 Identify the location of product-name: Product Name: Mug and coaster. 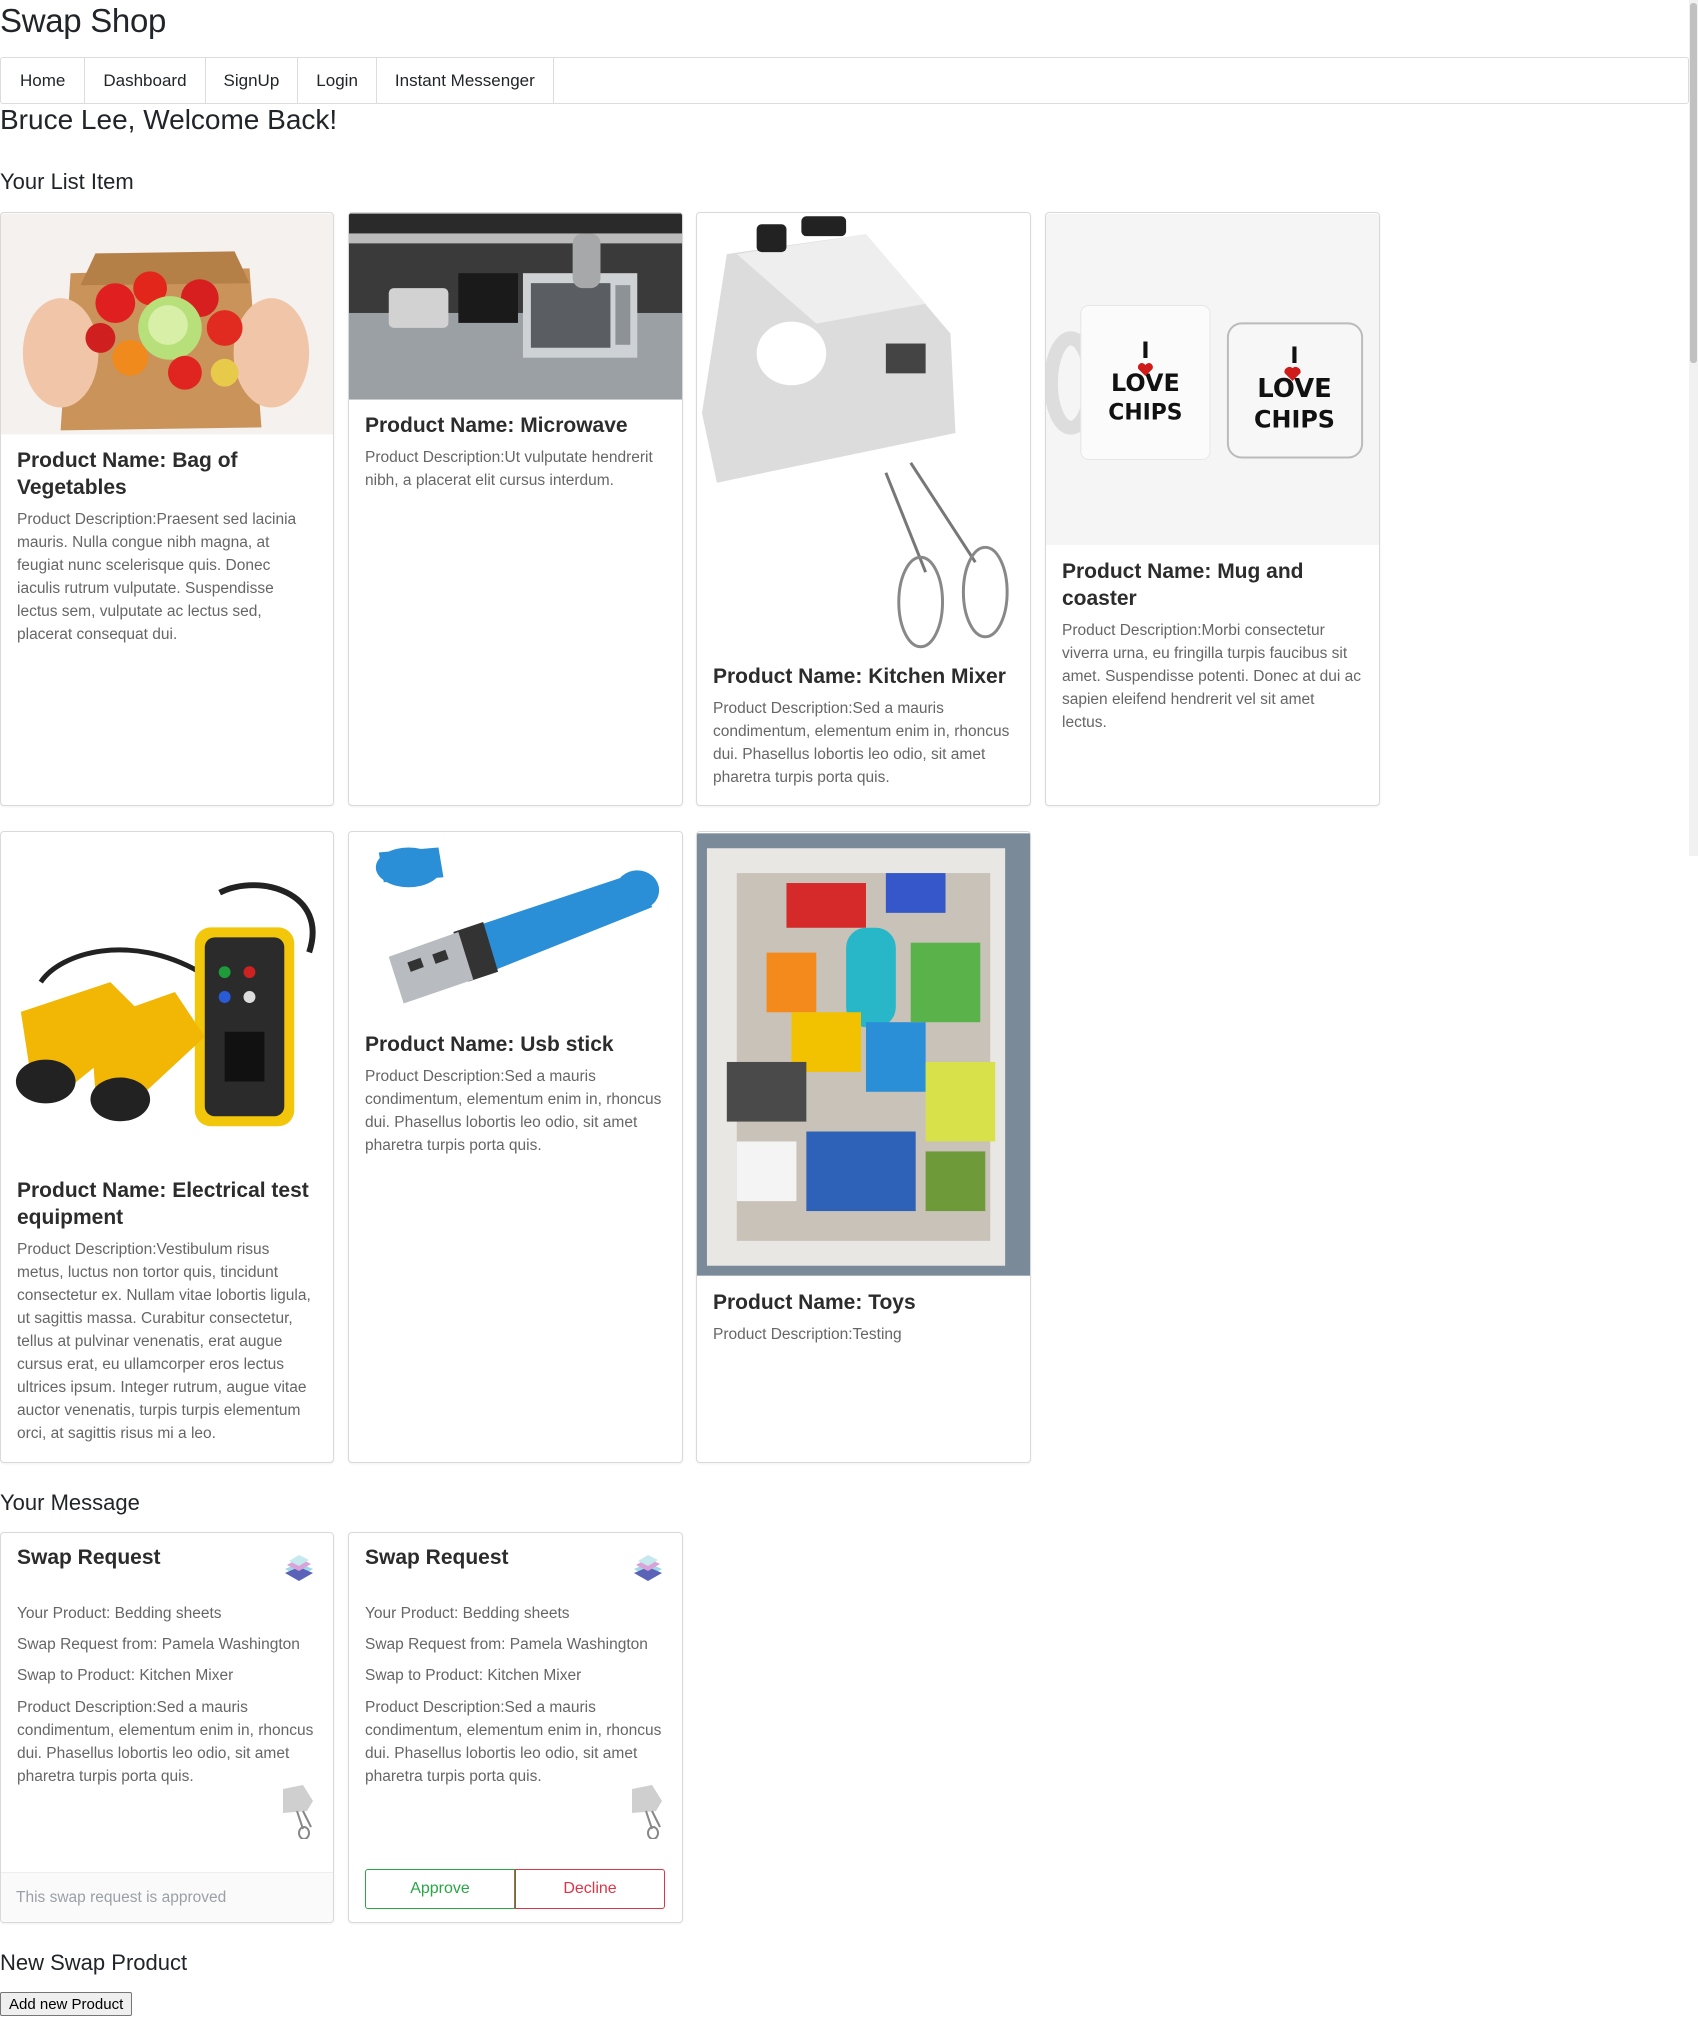
(1183, 585).